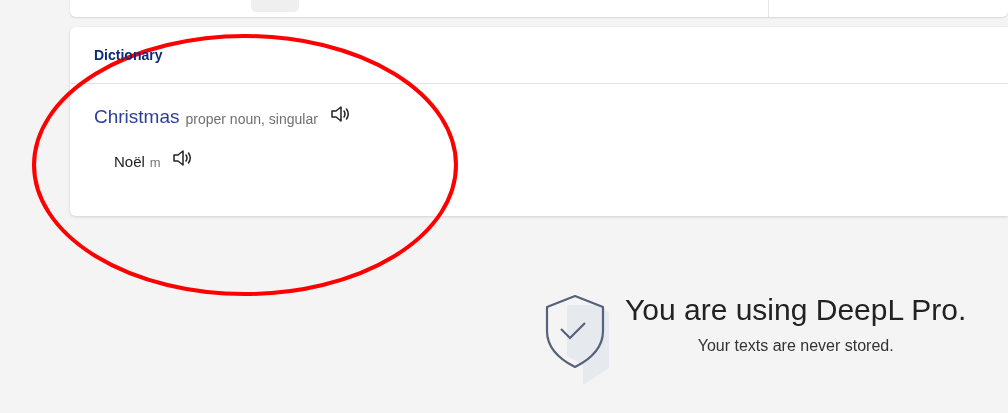 This screenshot has width=1008, height=413. I want to click on part-of-speech: proper noun, singular, so click(251, 118).